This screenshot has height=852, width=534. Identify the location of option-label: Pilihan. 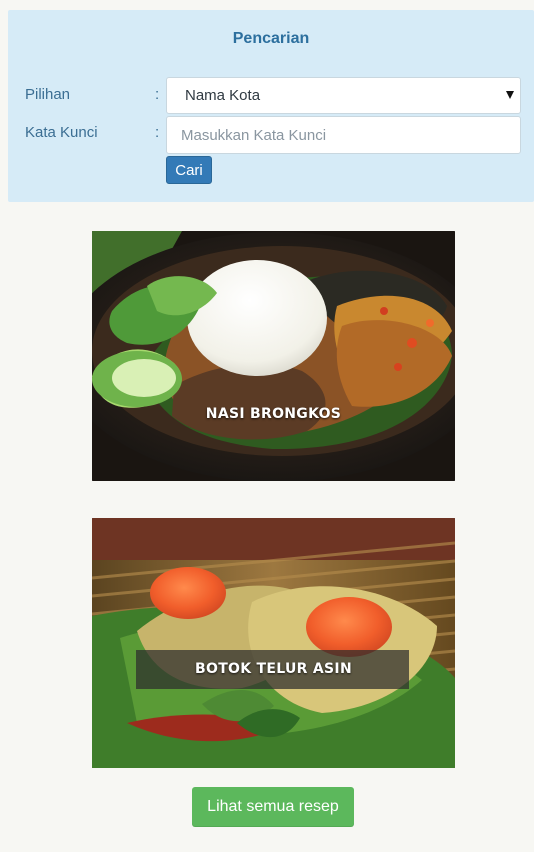
(48, 94).